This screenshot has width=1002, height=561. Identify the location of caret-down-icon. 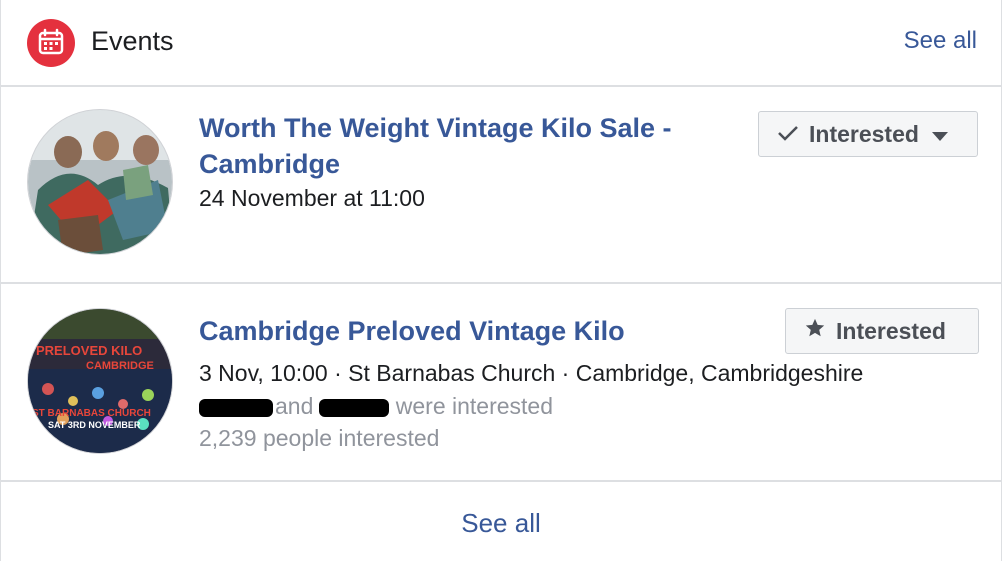
(940, 134).